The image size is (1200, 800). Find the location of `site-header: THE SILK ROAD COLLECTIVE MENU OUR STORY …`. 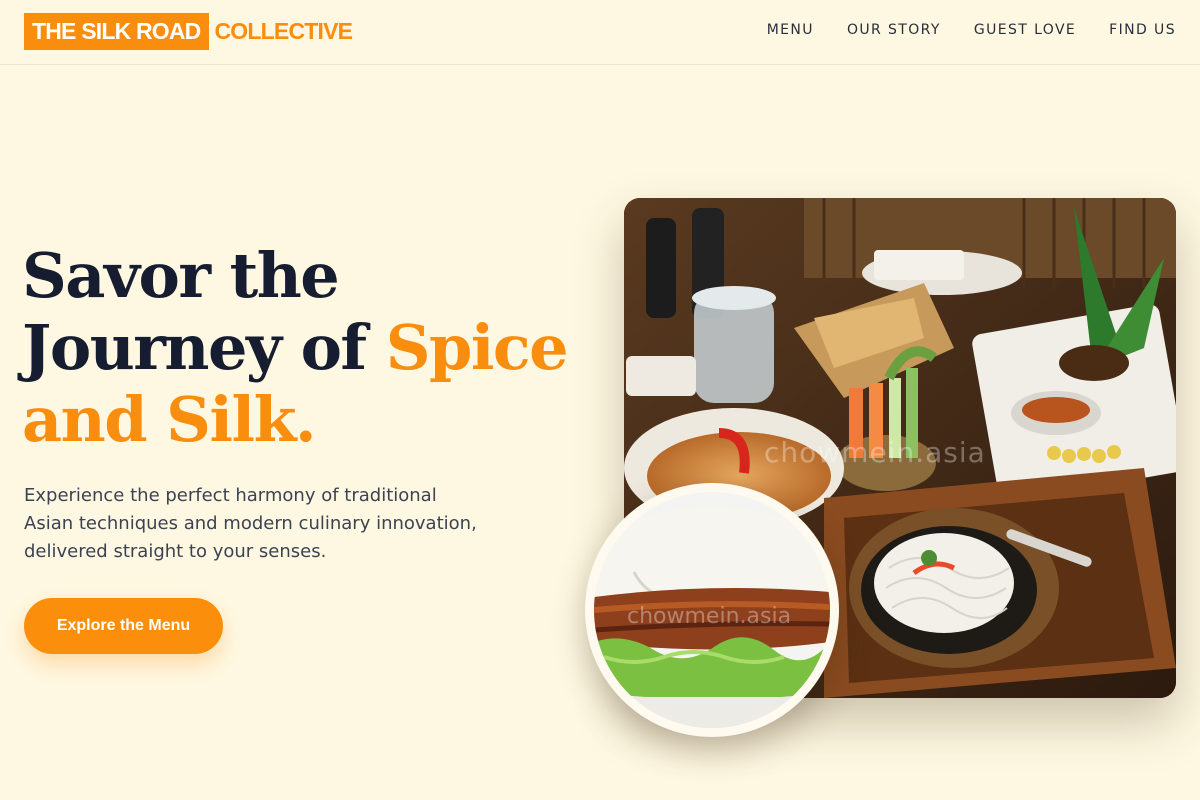

site-header: THE SILK ROAD COLLECTIVE MENU OUR STORY … is located at coordinates (600, 32).